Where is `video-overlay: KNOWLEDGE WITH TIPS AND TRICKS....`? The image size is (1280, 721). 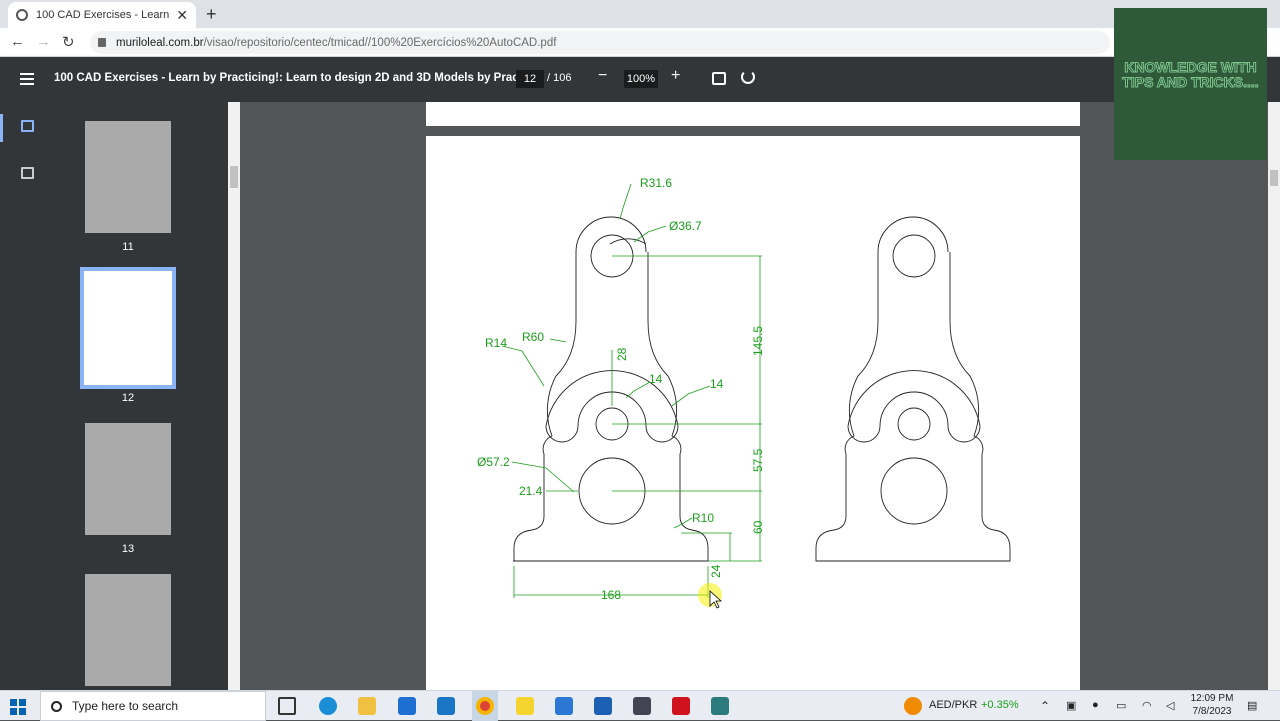
video-overlay: KNOWLEDGE WITH TIPS AND TRICKS.... is located at coordinates (1190, 84).